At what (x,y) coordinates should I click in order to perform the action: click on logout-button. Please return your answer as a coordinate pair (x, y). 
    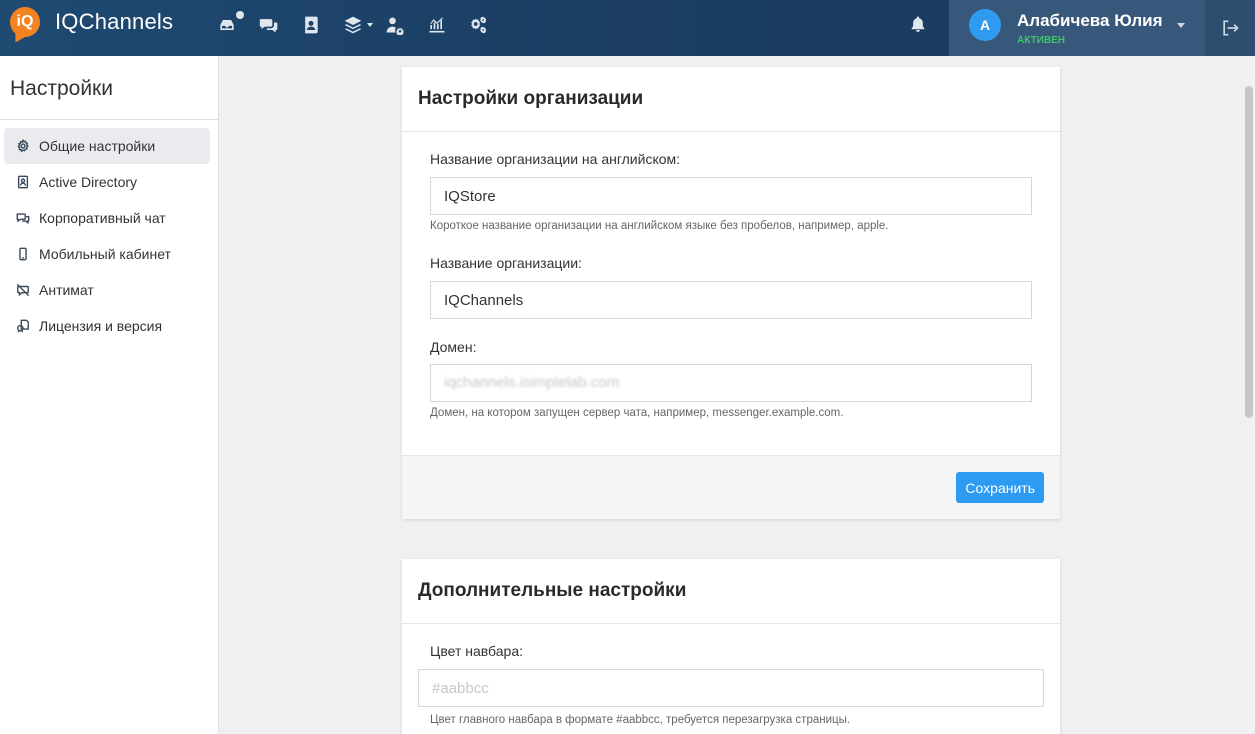
    Looking at the image, I should click on (1230, 28).